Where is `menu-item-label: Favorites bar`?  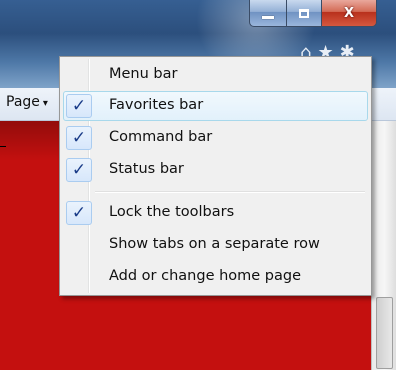 menu-item-label: Favorites bar is located at coordinates (156, 105).